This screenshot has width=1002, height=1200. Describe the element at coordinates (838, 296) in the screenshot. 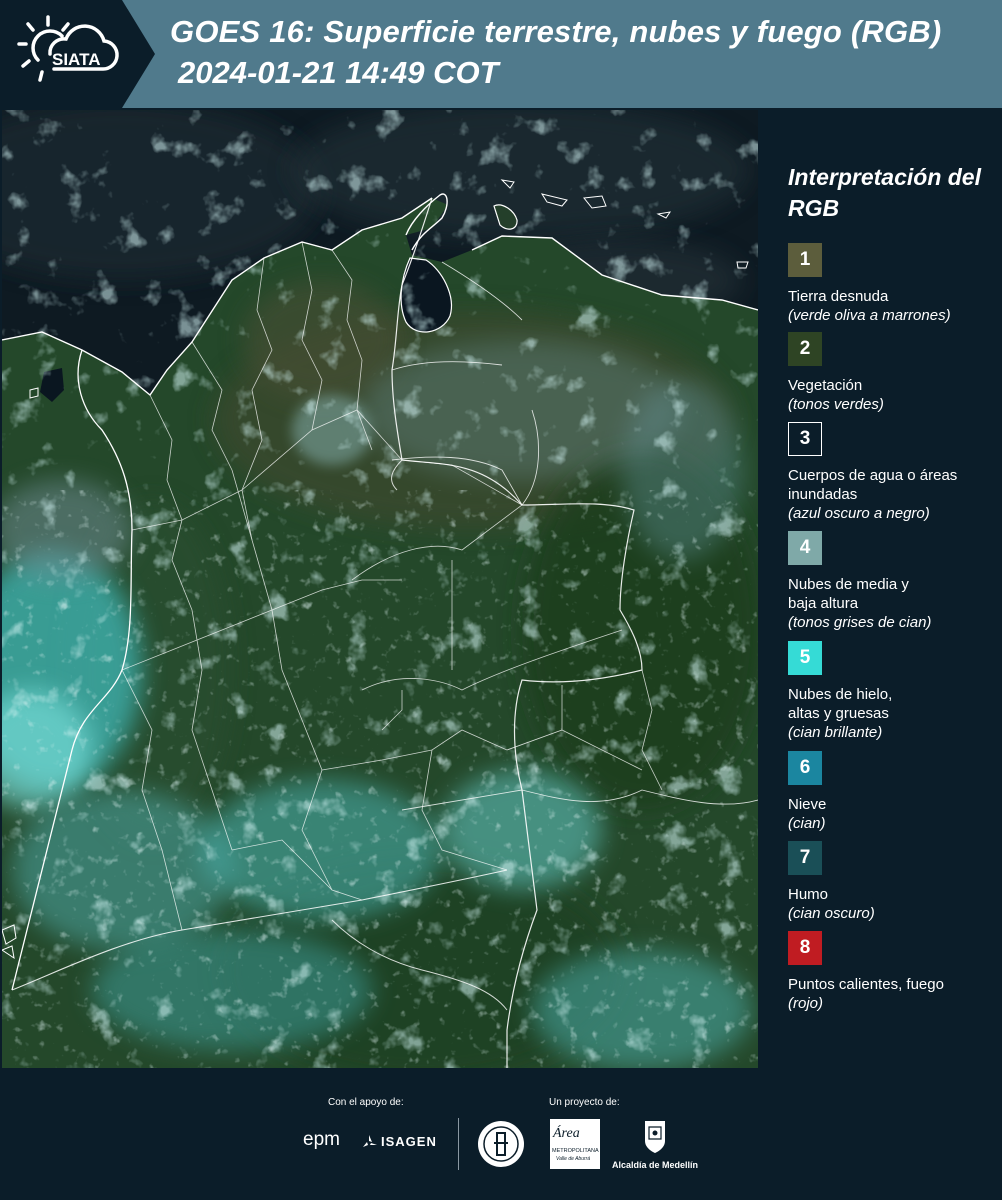

I see `legend-label: Tierra desnuda` at that location.